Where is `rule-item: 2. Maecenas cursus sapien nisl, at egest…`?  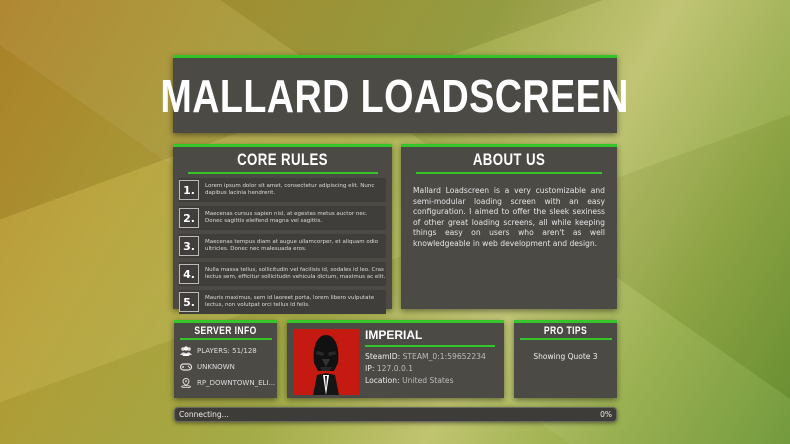 rule-item: 2. Maecenas cursus sapien nisl, at egest… is located at coordinates (282, 218).